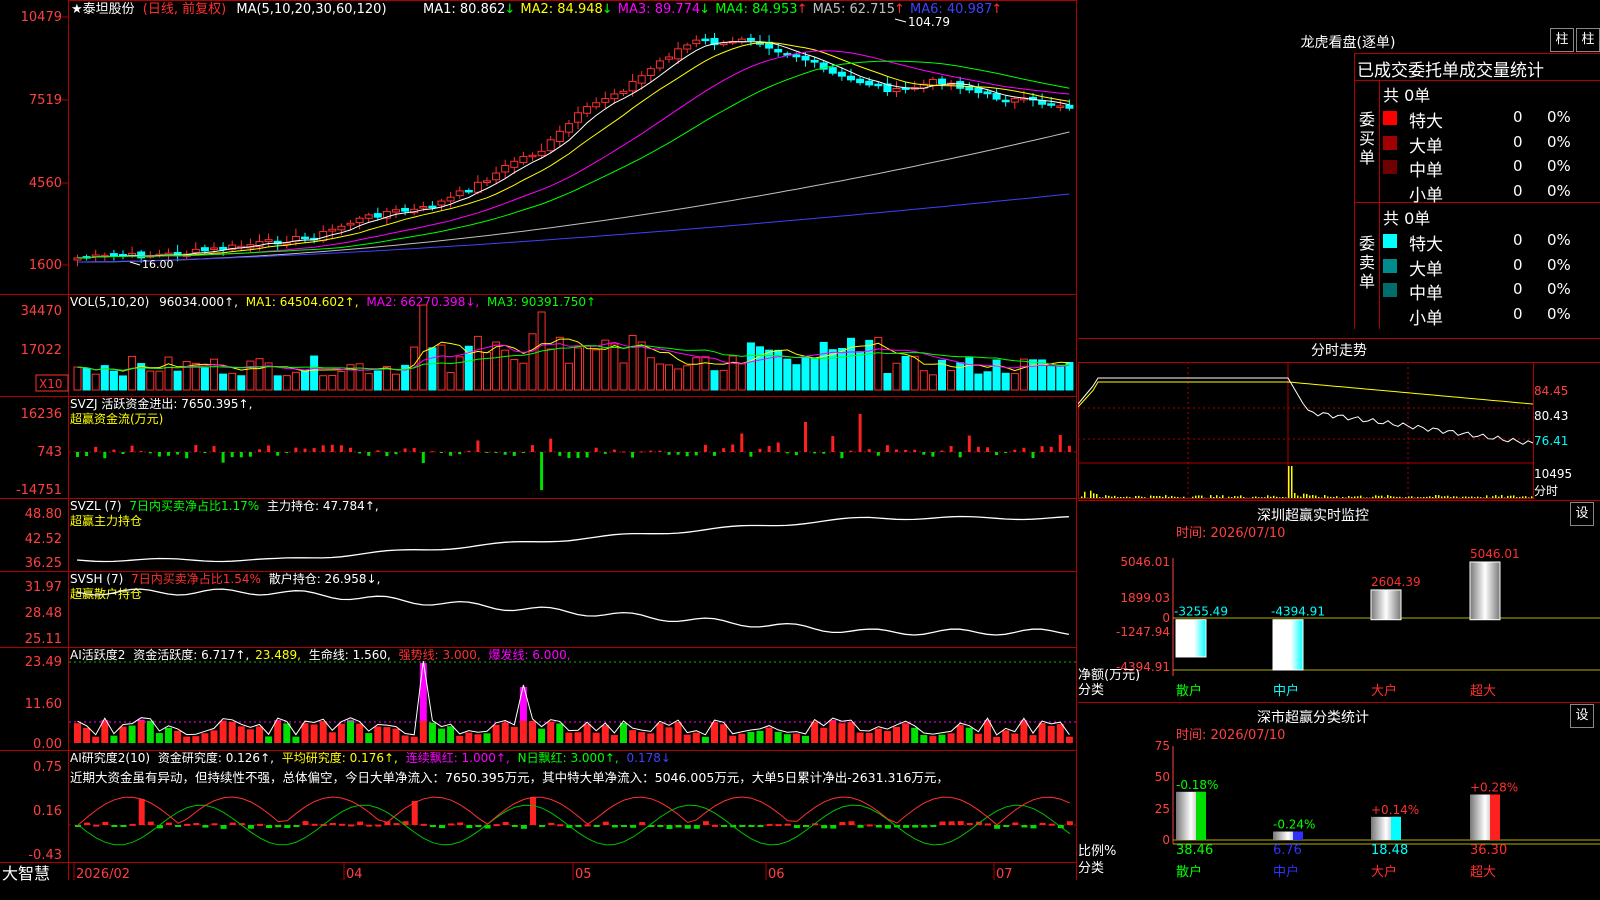 Image resolution: width=1600 pixels, height=900 pixels. What do you see at coordinates (45, 183) in the screenshot?
I see `main-ytick: 4560` at bounding box center [45, 183].